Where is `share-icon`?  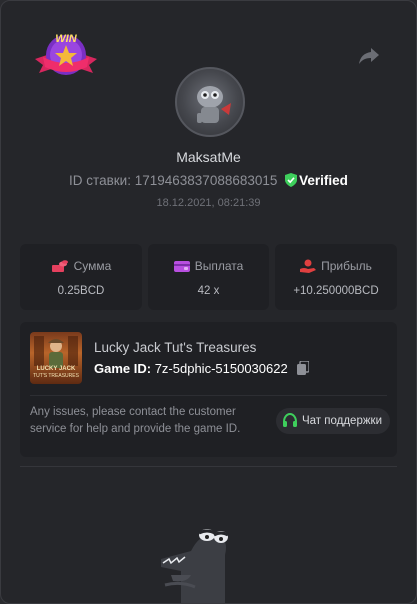 share-icon is located at coordinates (369, 56).